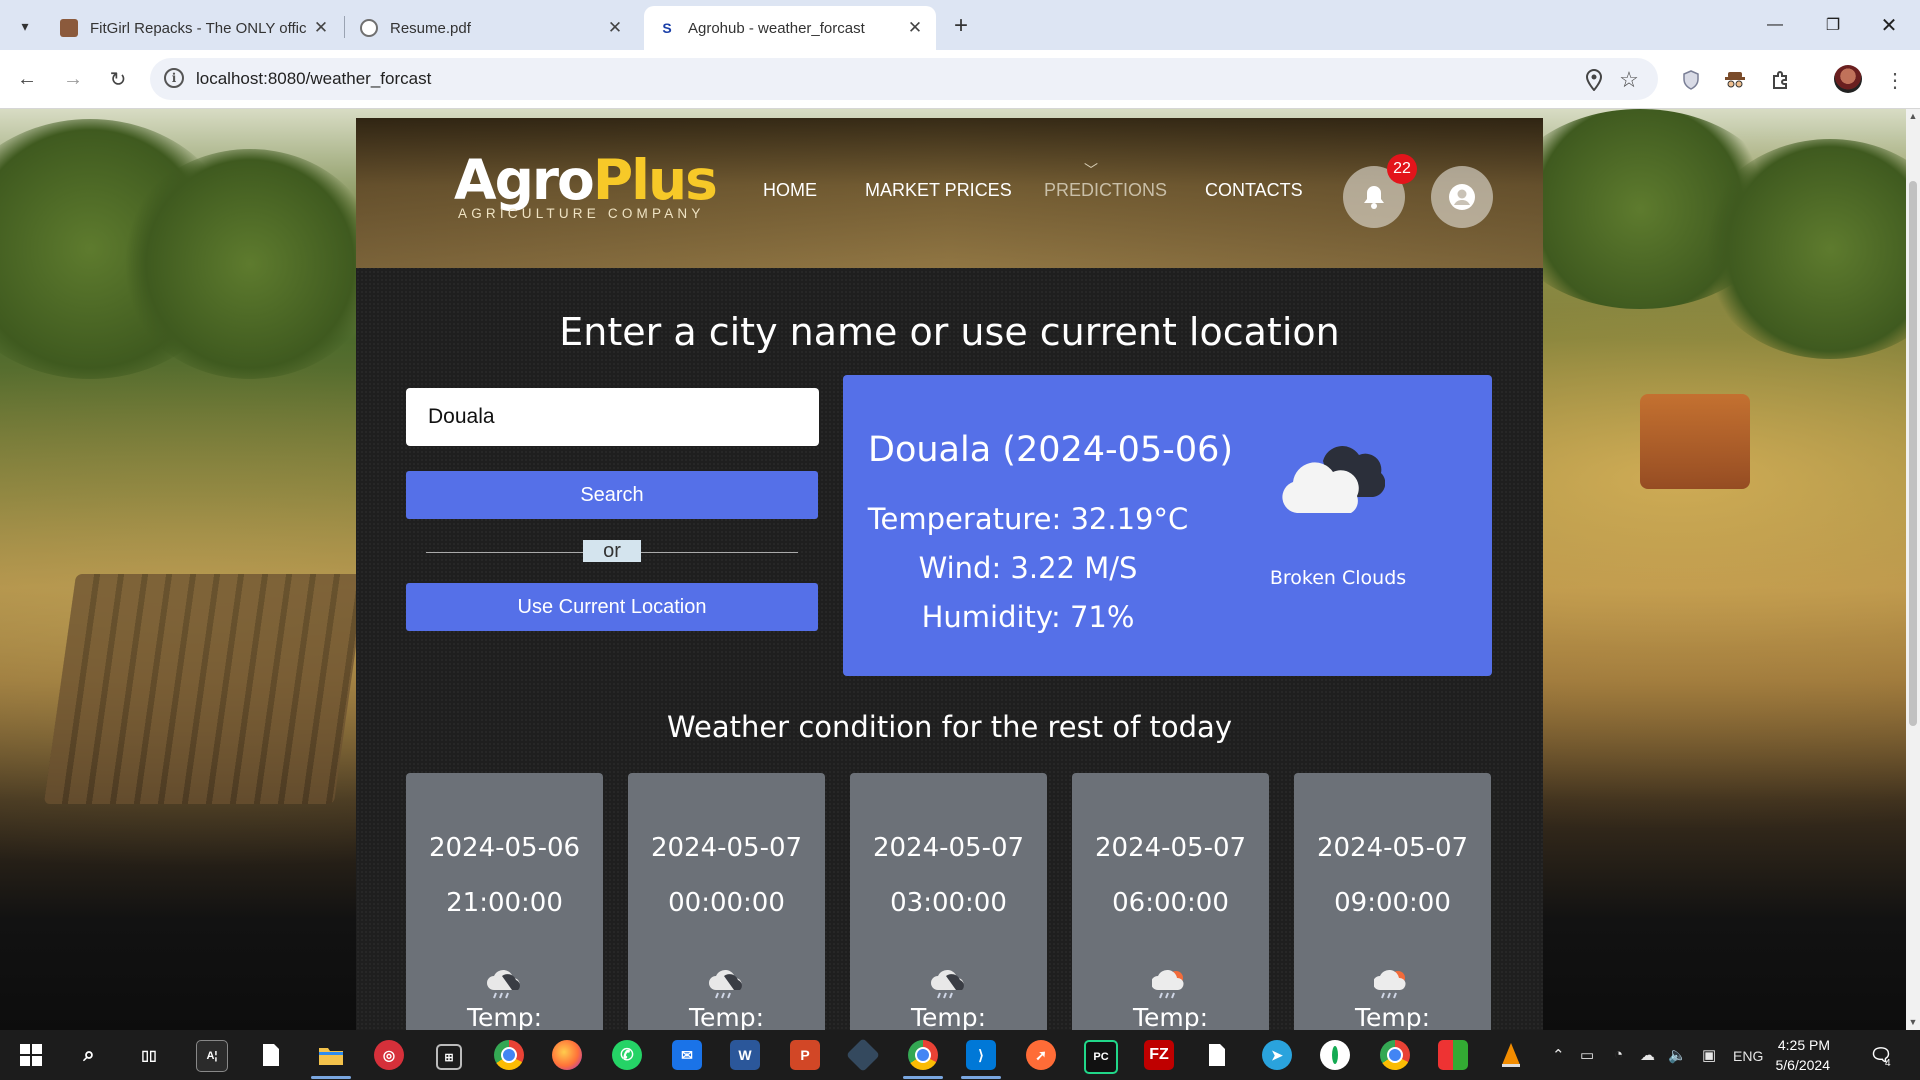  Describe the element at coordinates (612, 495) in the screenshot. I see `search-button: Search` at that location.